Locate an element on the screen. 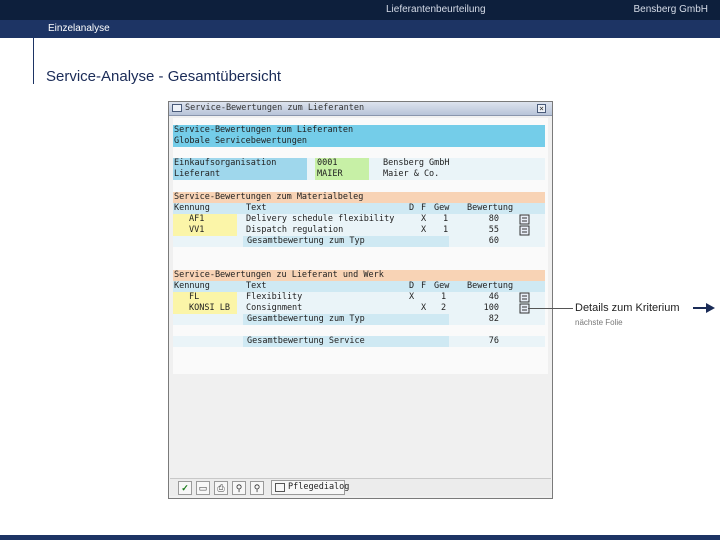  section-title: Service-Bewertungen zum Lieferanten is located at coordinates (264, 130).